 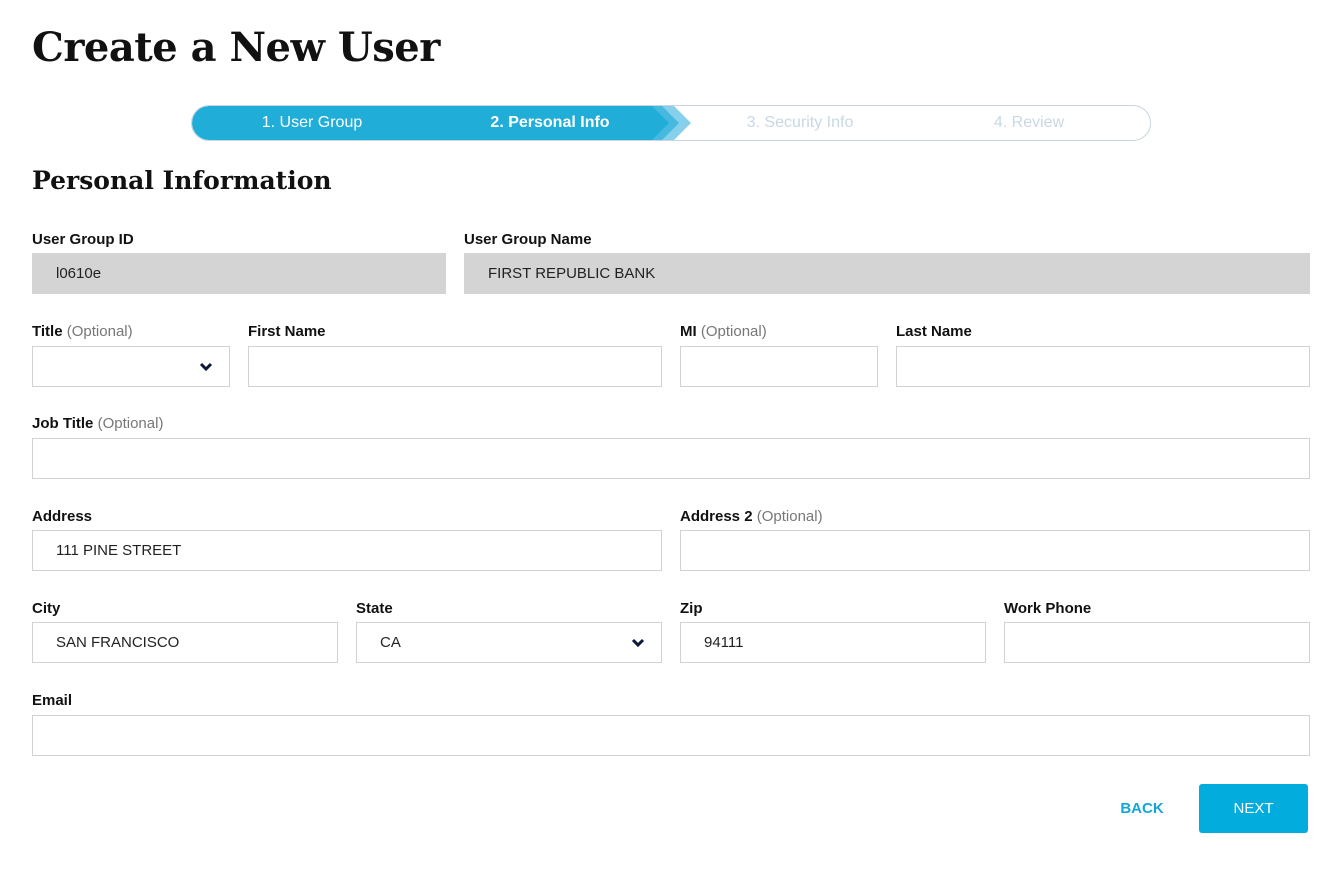 What do you see at coordinates (287, 331) in the screenshot?
I see `first-name-label: First Name` at bounding box center [287, 331].